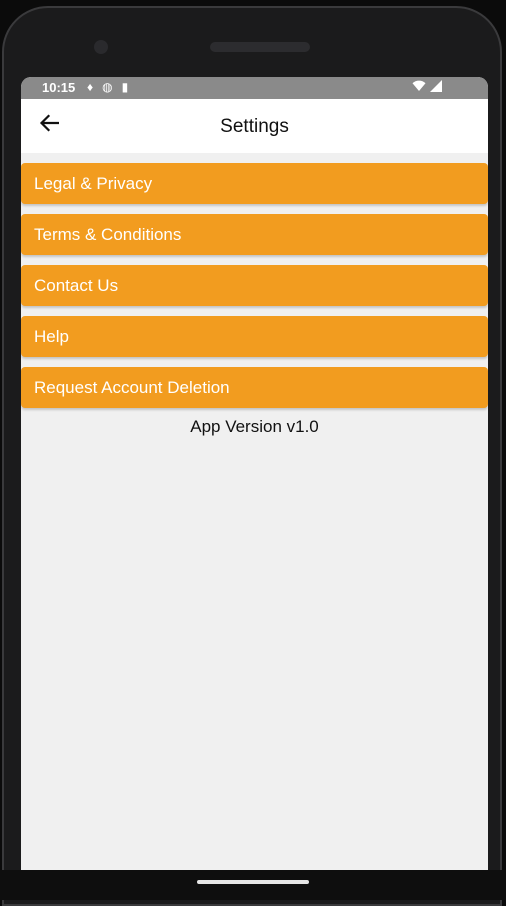 This screenshot has height=906, width=506. Describe the element at coordinates (260, 47) in the screenshot. I see `earpiece-speaker` at that location.